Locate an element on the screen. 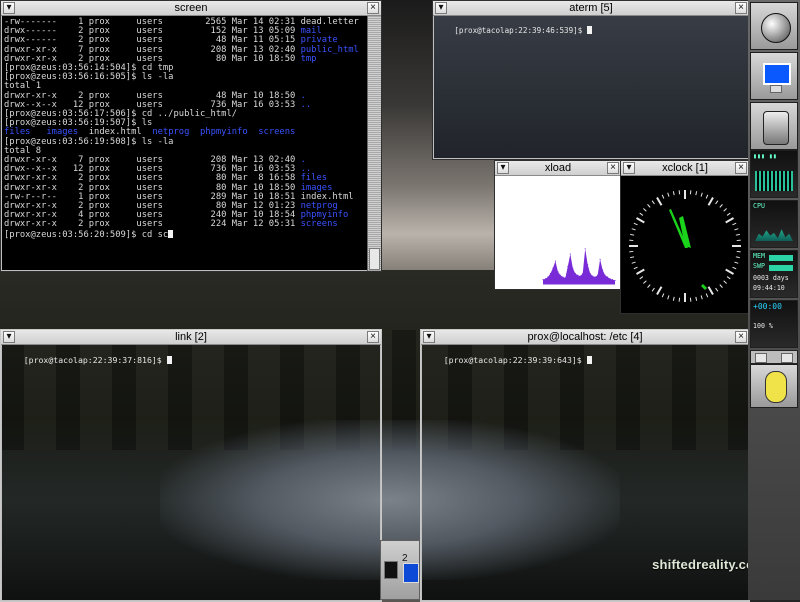  dock-right-button is located at coordinates (787, 358).